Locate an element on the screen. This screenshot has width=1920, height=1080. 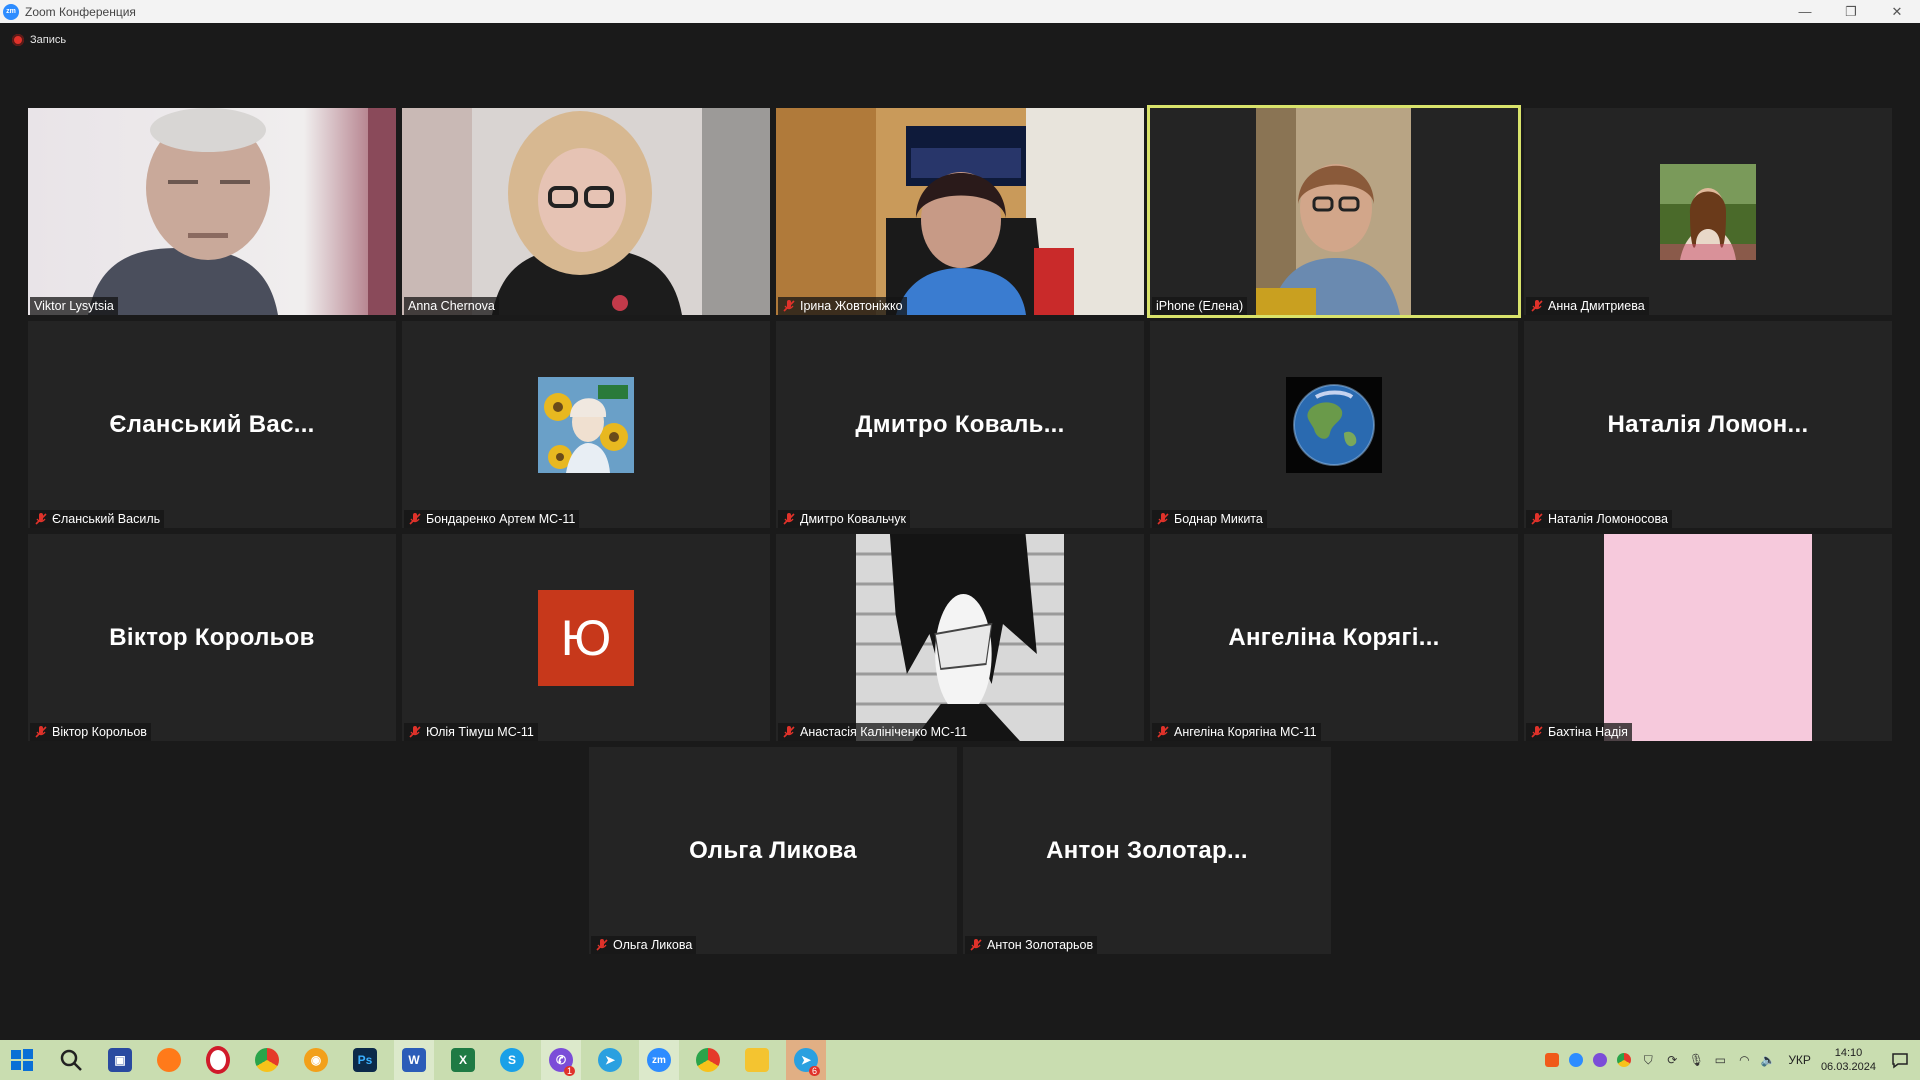
video-tile-bakhtina-nadia: Бахтіна Надія is located at coordinates (1708, 637).